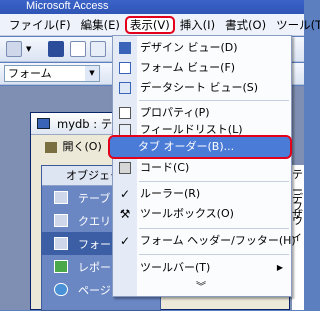 The width and height of the screenshot is (320, 311). What do you see at coordinates (125, 68) in the screenshot?
I see `form-view-icon` at bounding box center [125, 68].